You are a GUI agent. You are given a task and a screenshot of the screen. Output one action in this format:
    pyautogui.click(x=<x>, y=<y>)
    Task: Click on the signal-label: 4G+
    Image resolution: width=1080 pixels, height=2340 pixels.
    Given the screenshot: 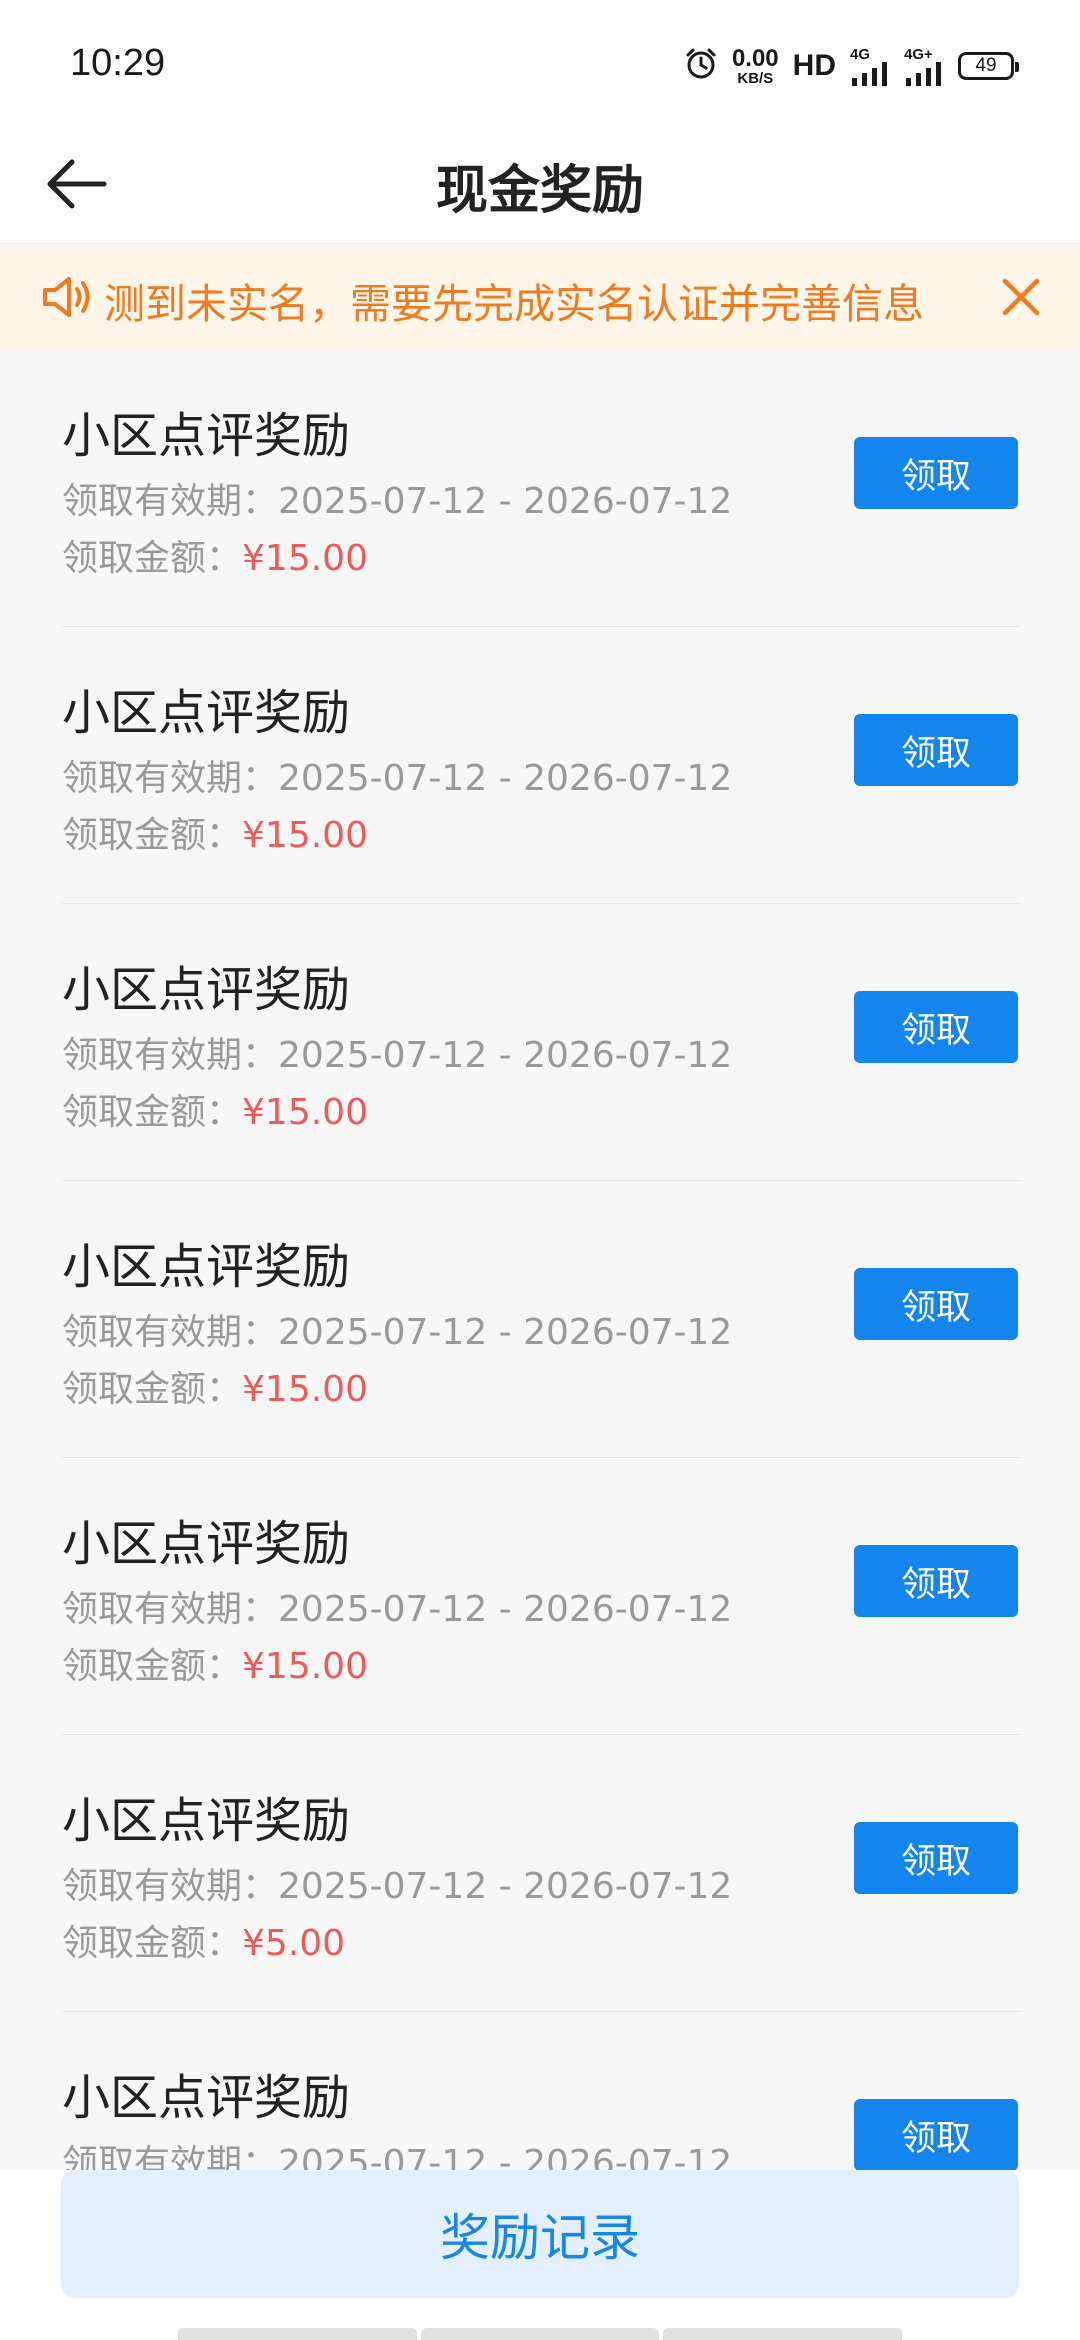 What is the action you would take?
    pyautogui.click(x=918, y=54)
    